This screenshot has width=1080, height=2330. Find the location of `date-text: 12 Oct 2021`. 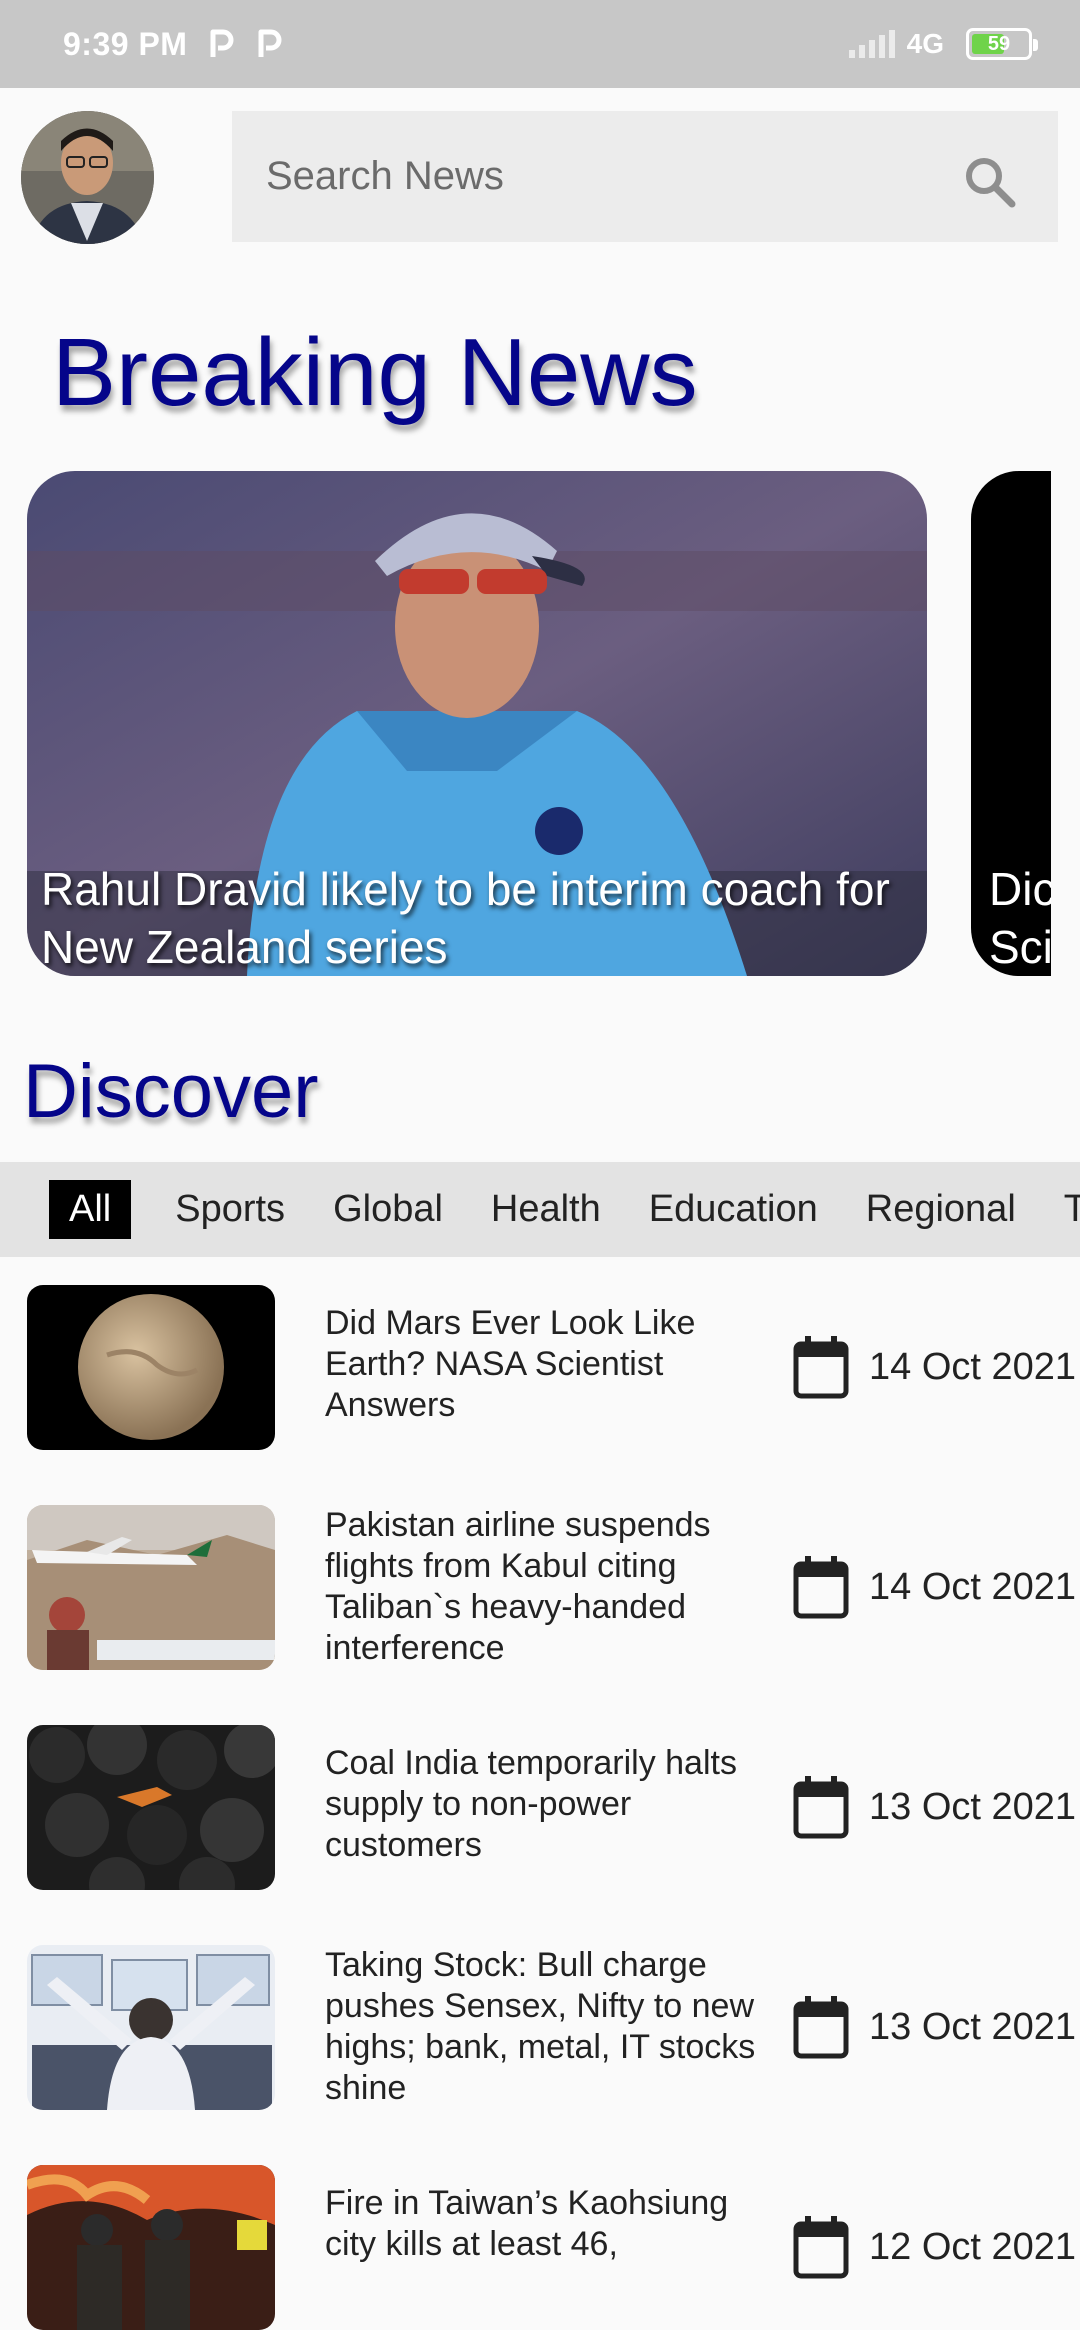

date-text: 12 Oct 2021 is located at coordinates (973, 2246).